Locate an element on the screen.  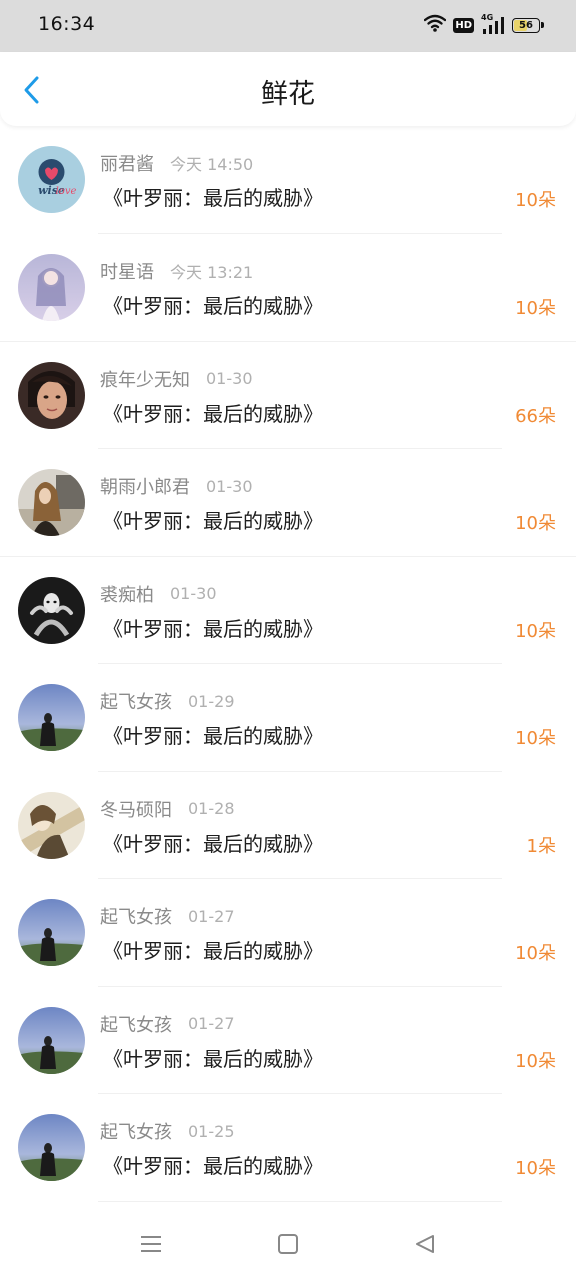
list-item: 朝雨小郎君 01-30 《叶罗丽：最后的威胁》 10朵 is located at coordinates (288, 503).